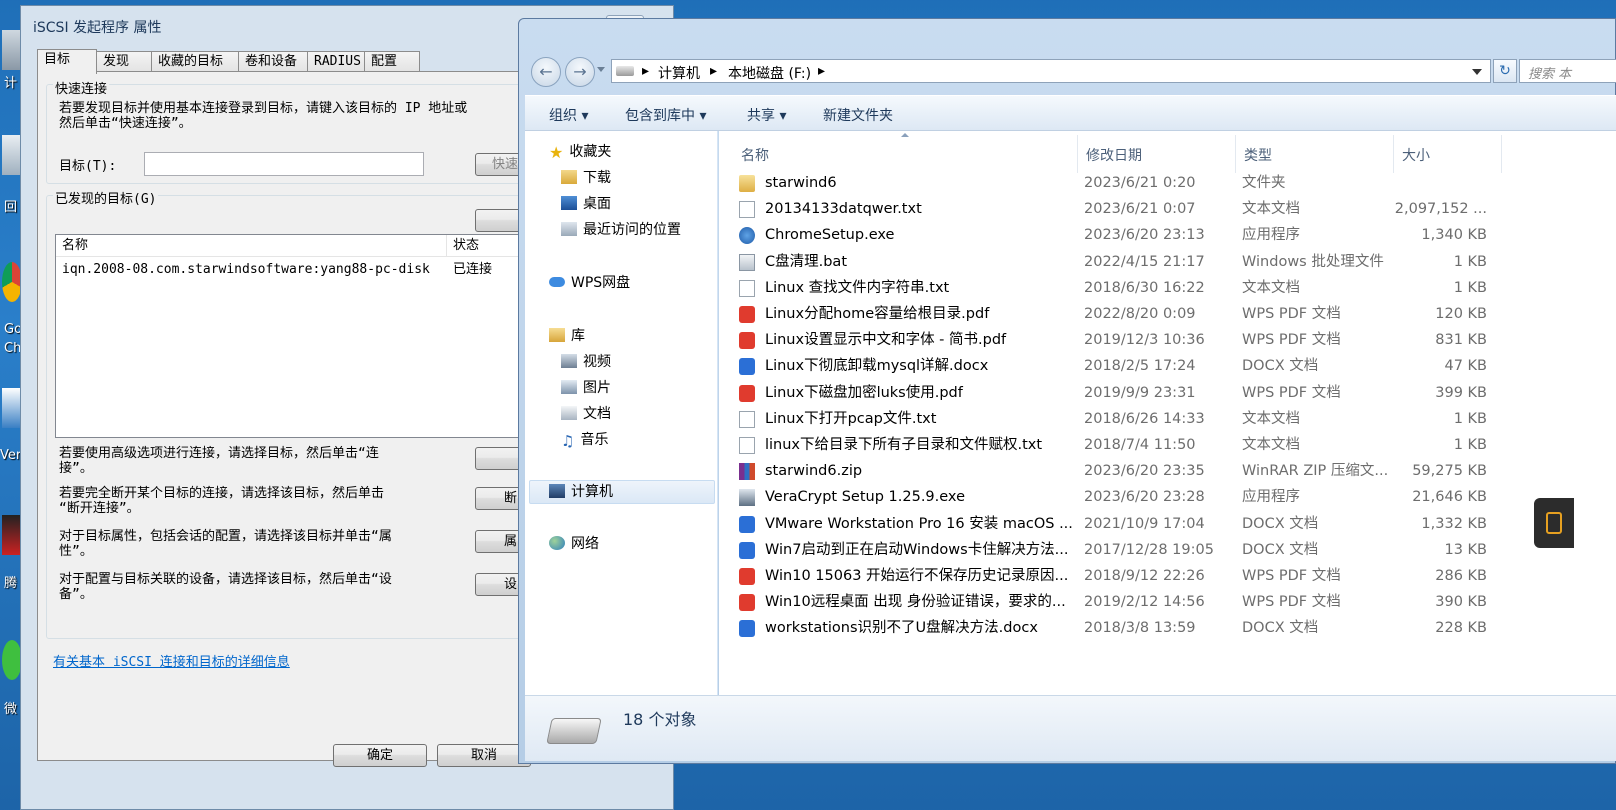 This screenshot has height=810, width=1616. I want to click on tencent-desktop-icon, so click(12, 535).